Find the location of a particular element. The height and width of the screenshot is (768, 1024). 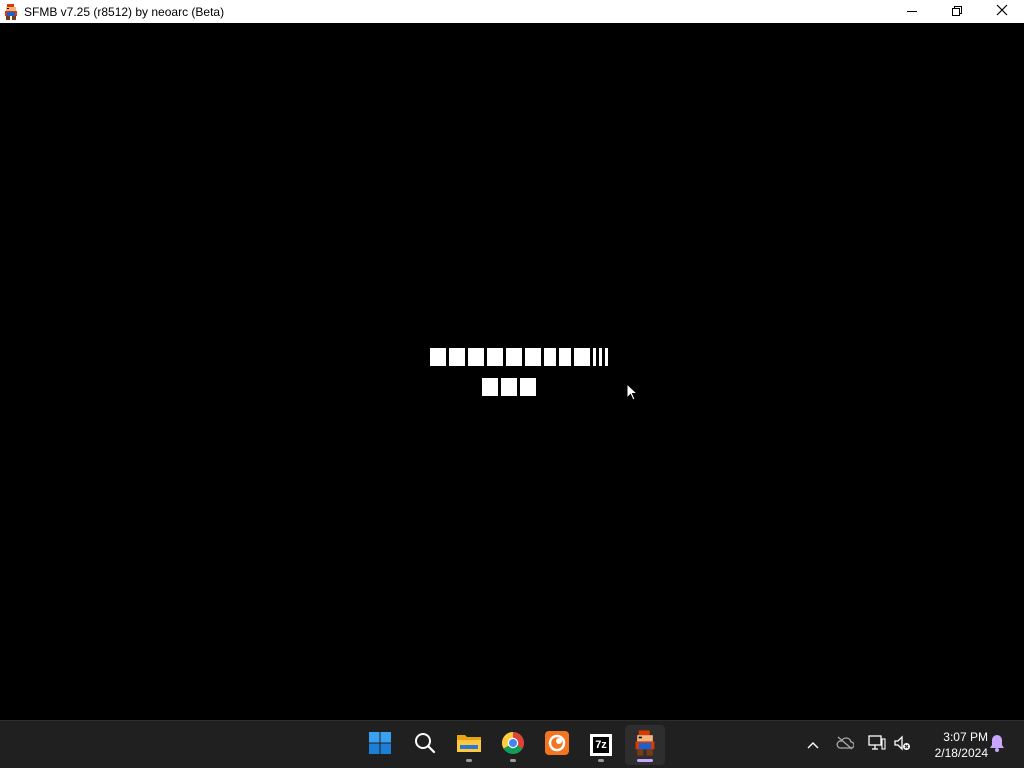

title-bar: SFMB v7.25 (r8512) by neoarc (Beta) is located at coordinates (512, 11).